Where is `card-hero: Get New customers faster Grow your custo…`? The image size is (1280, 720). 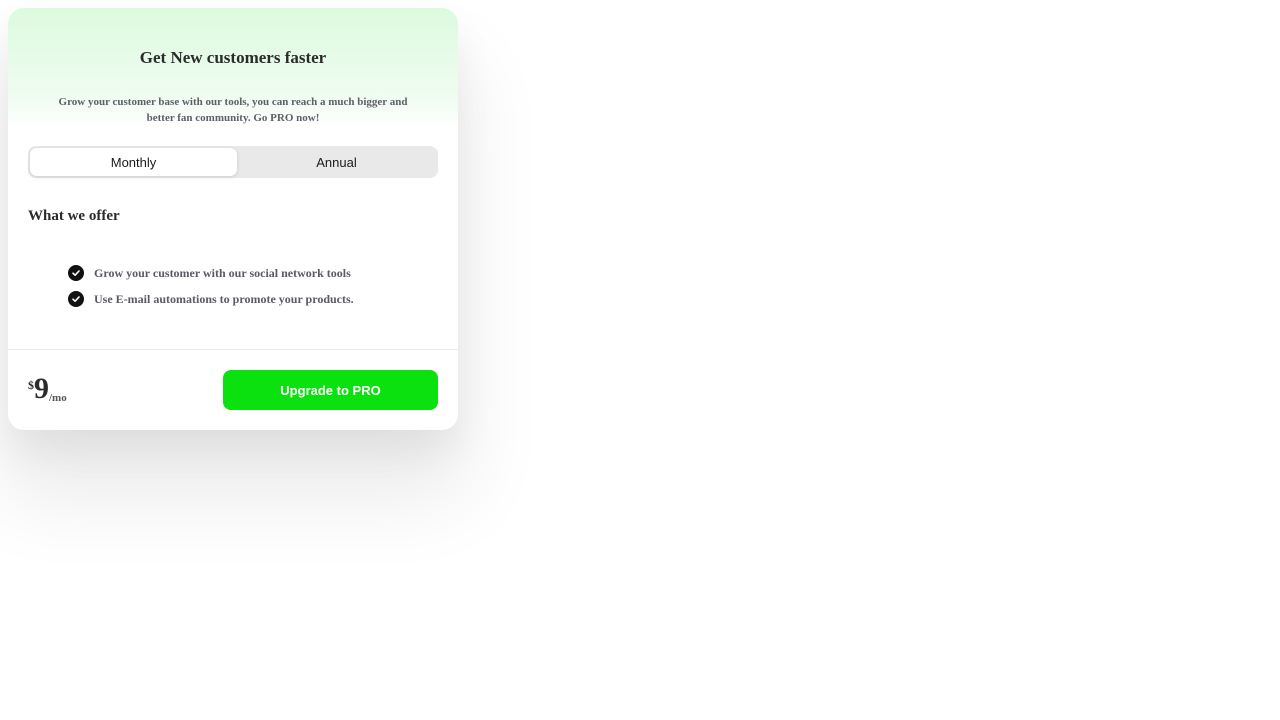 card-hero: Get New customers faster Grow your custo… is located at coordinates (233, 68).